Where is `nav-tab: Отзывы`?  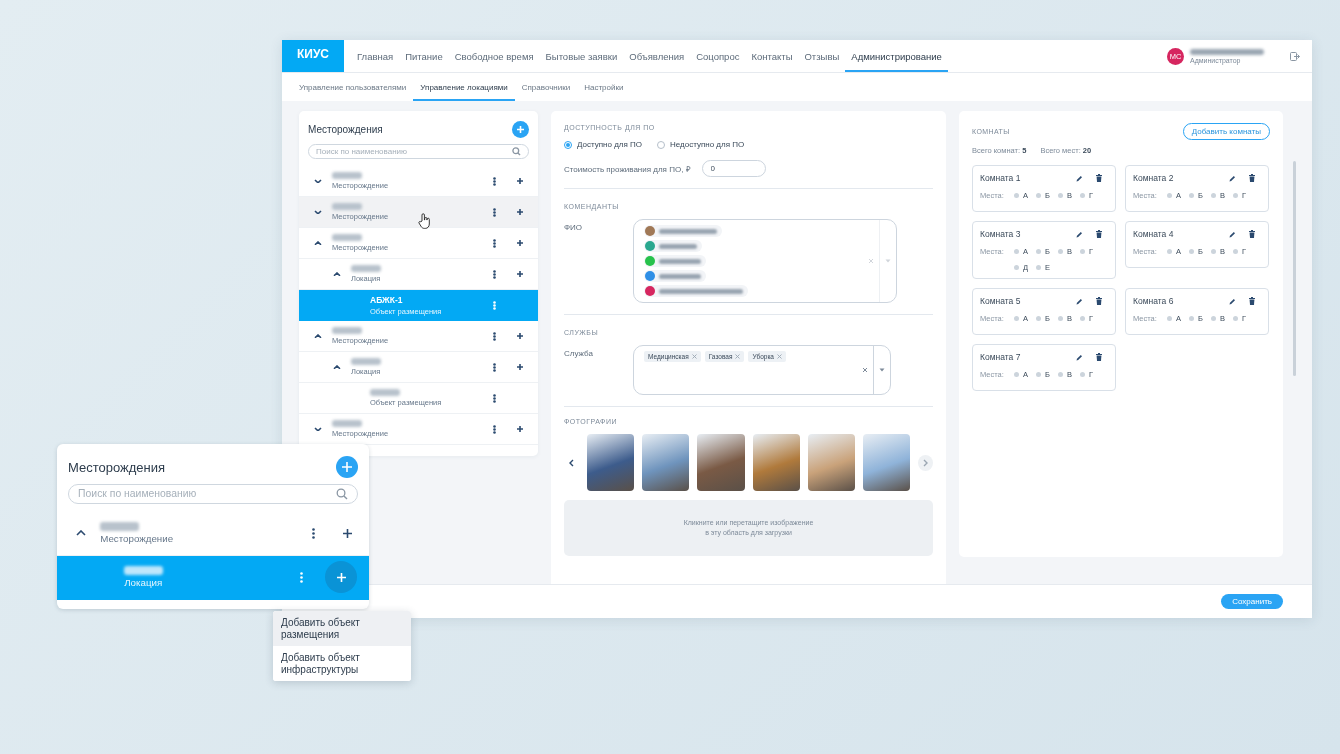
nav-tab: Отзывы is located at coordinates (822, 56).